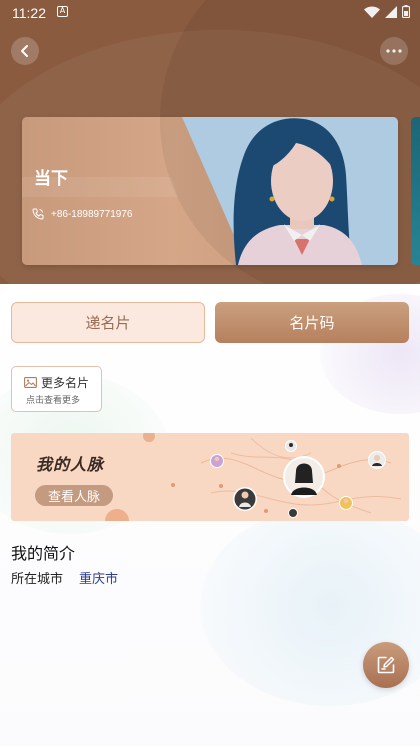 Image resolution: width=420 pixels, height=746 pixels. I want to click on back-button, so click(25, 51).